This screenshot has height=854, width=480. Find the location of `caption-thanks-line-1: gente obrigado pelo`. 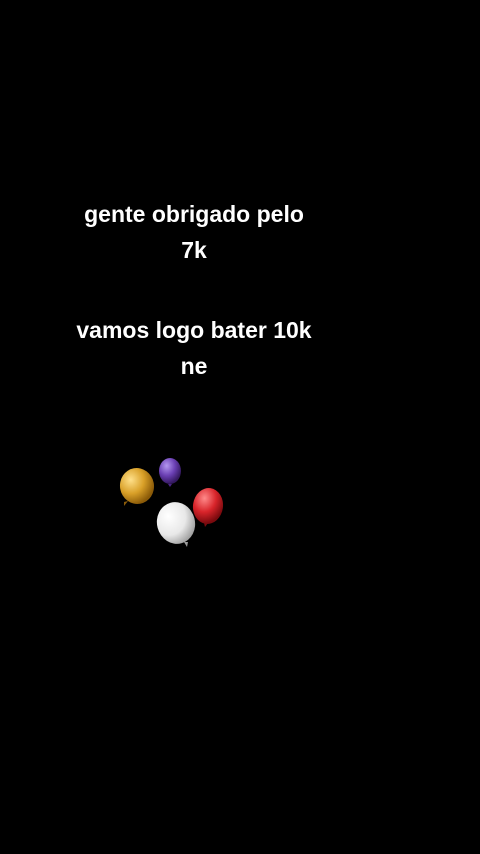

caption-thanks-line-1: gente obrigado pelo is located at coordinates (194, 214).